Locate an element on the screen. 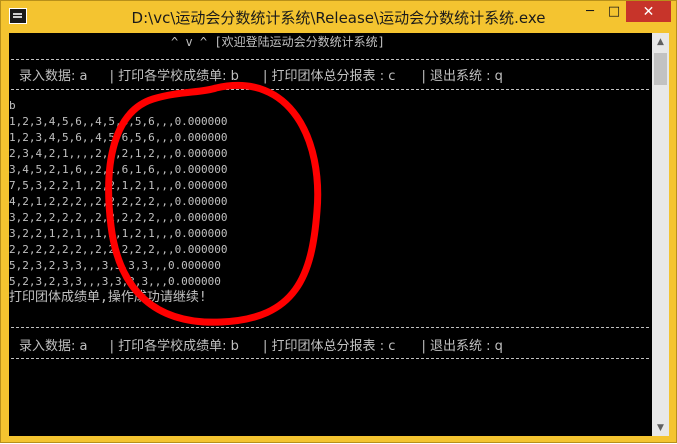 This screenshot has width=677, height=444. window-title: D:\vc\运动会分数统计系统\Release\运动会分数统计系统.exe is located at coordinates (338, 18).